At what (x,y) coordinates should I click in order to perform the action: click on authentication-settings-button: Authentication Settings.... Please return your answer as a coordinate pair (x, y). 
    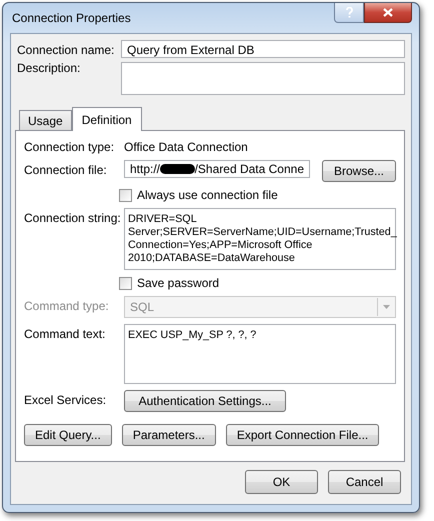
    Looking at the image, I should click on (205, 401).